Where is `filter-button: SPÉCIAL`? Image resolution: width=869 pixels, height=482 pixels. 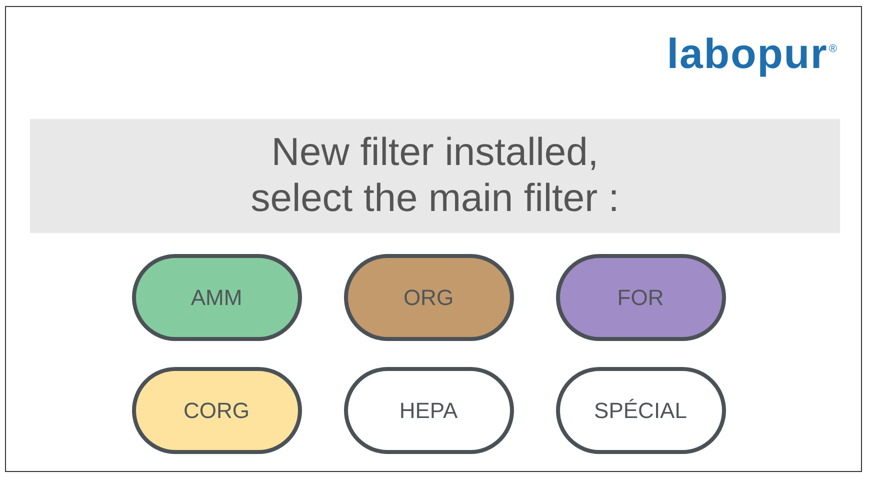
filter-button: SPÉCIAL is located at coordinates (641, 410).